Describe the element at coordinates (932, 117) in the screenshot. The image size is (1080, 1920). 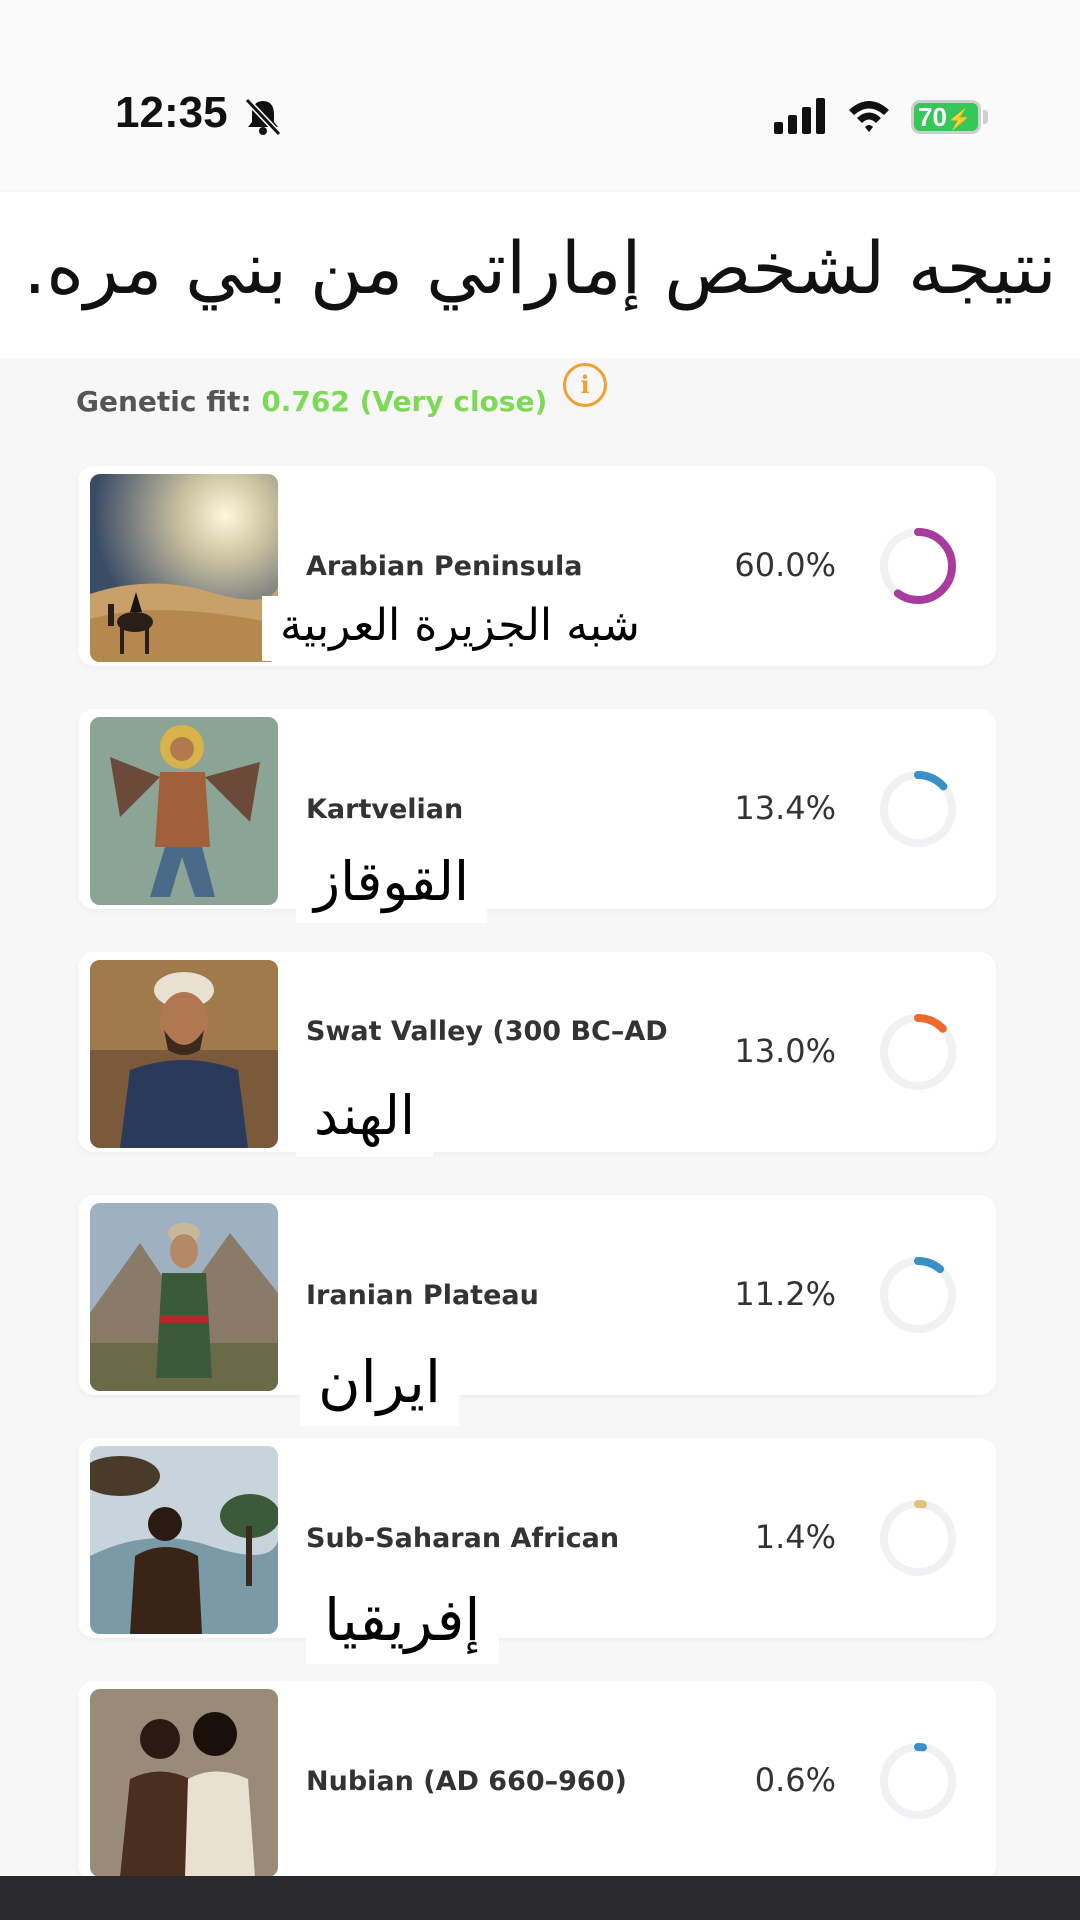
I see `battery-level: 70` at that location.